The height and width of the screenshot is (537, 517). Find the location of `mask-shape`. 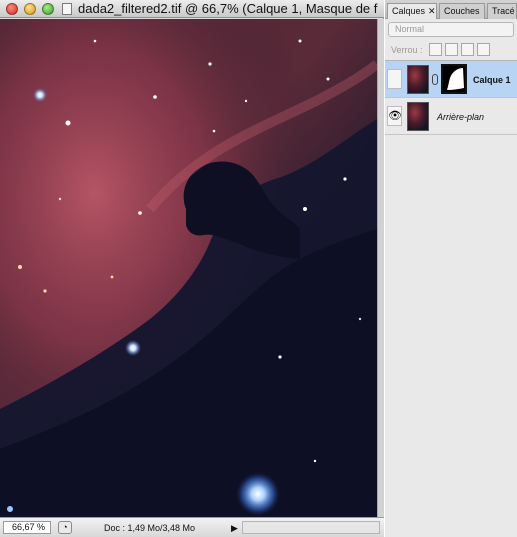

mask-shape is located at coordinates (455, 79).